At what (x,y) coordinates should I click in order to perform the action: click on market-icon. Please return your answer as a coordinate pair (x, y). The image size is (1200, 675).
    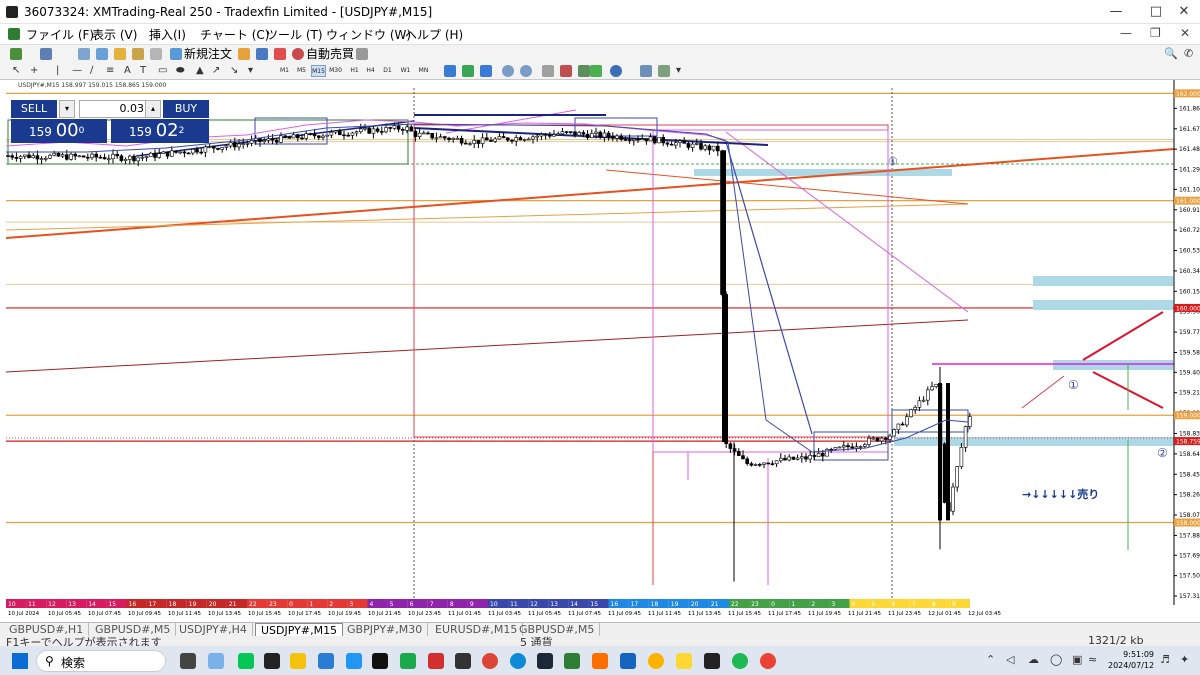
    Looking at the image, I should click on (280, 54).